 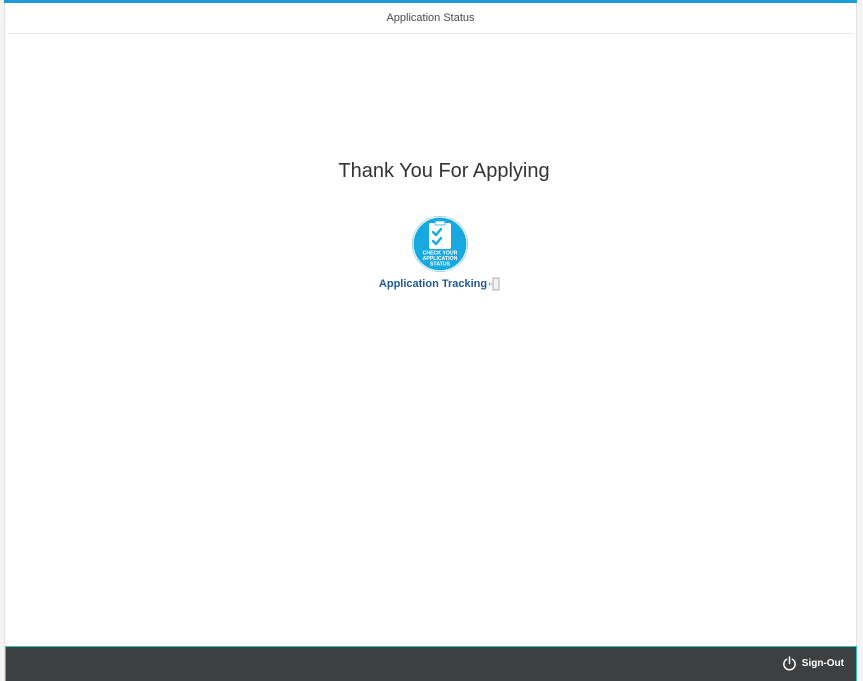 I want to click on power-icon, so click(x=789, y=663).